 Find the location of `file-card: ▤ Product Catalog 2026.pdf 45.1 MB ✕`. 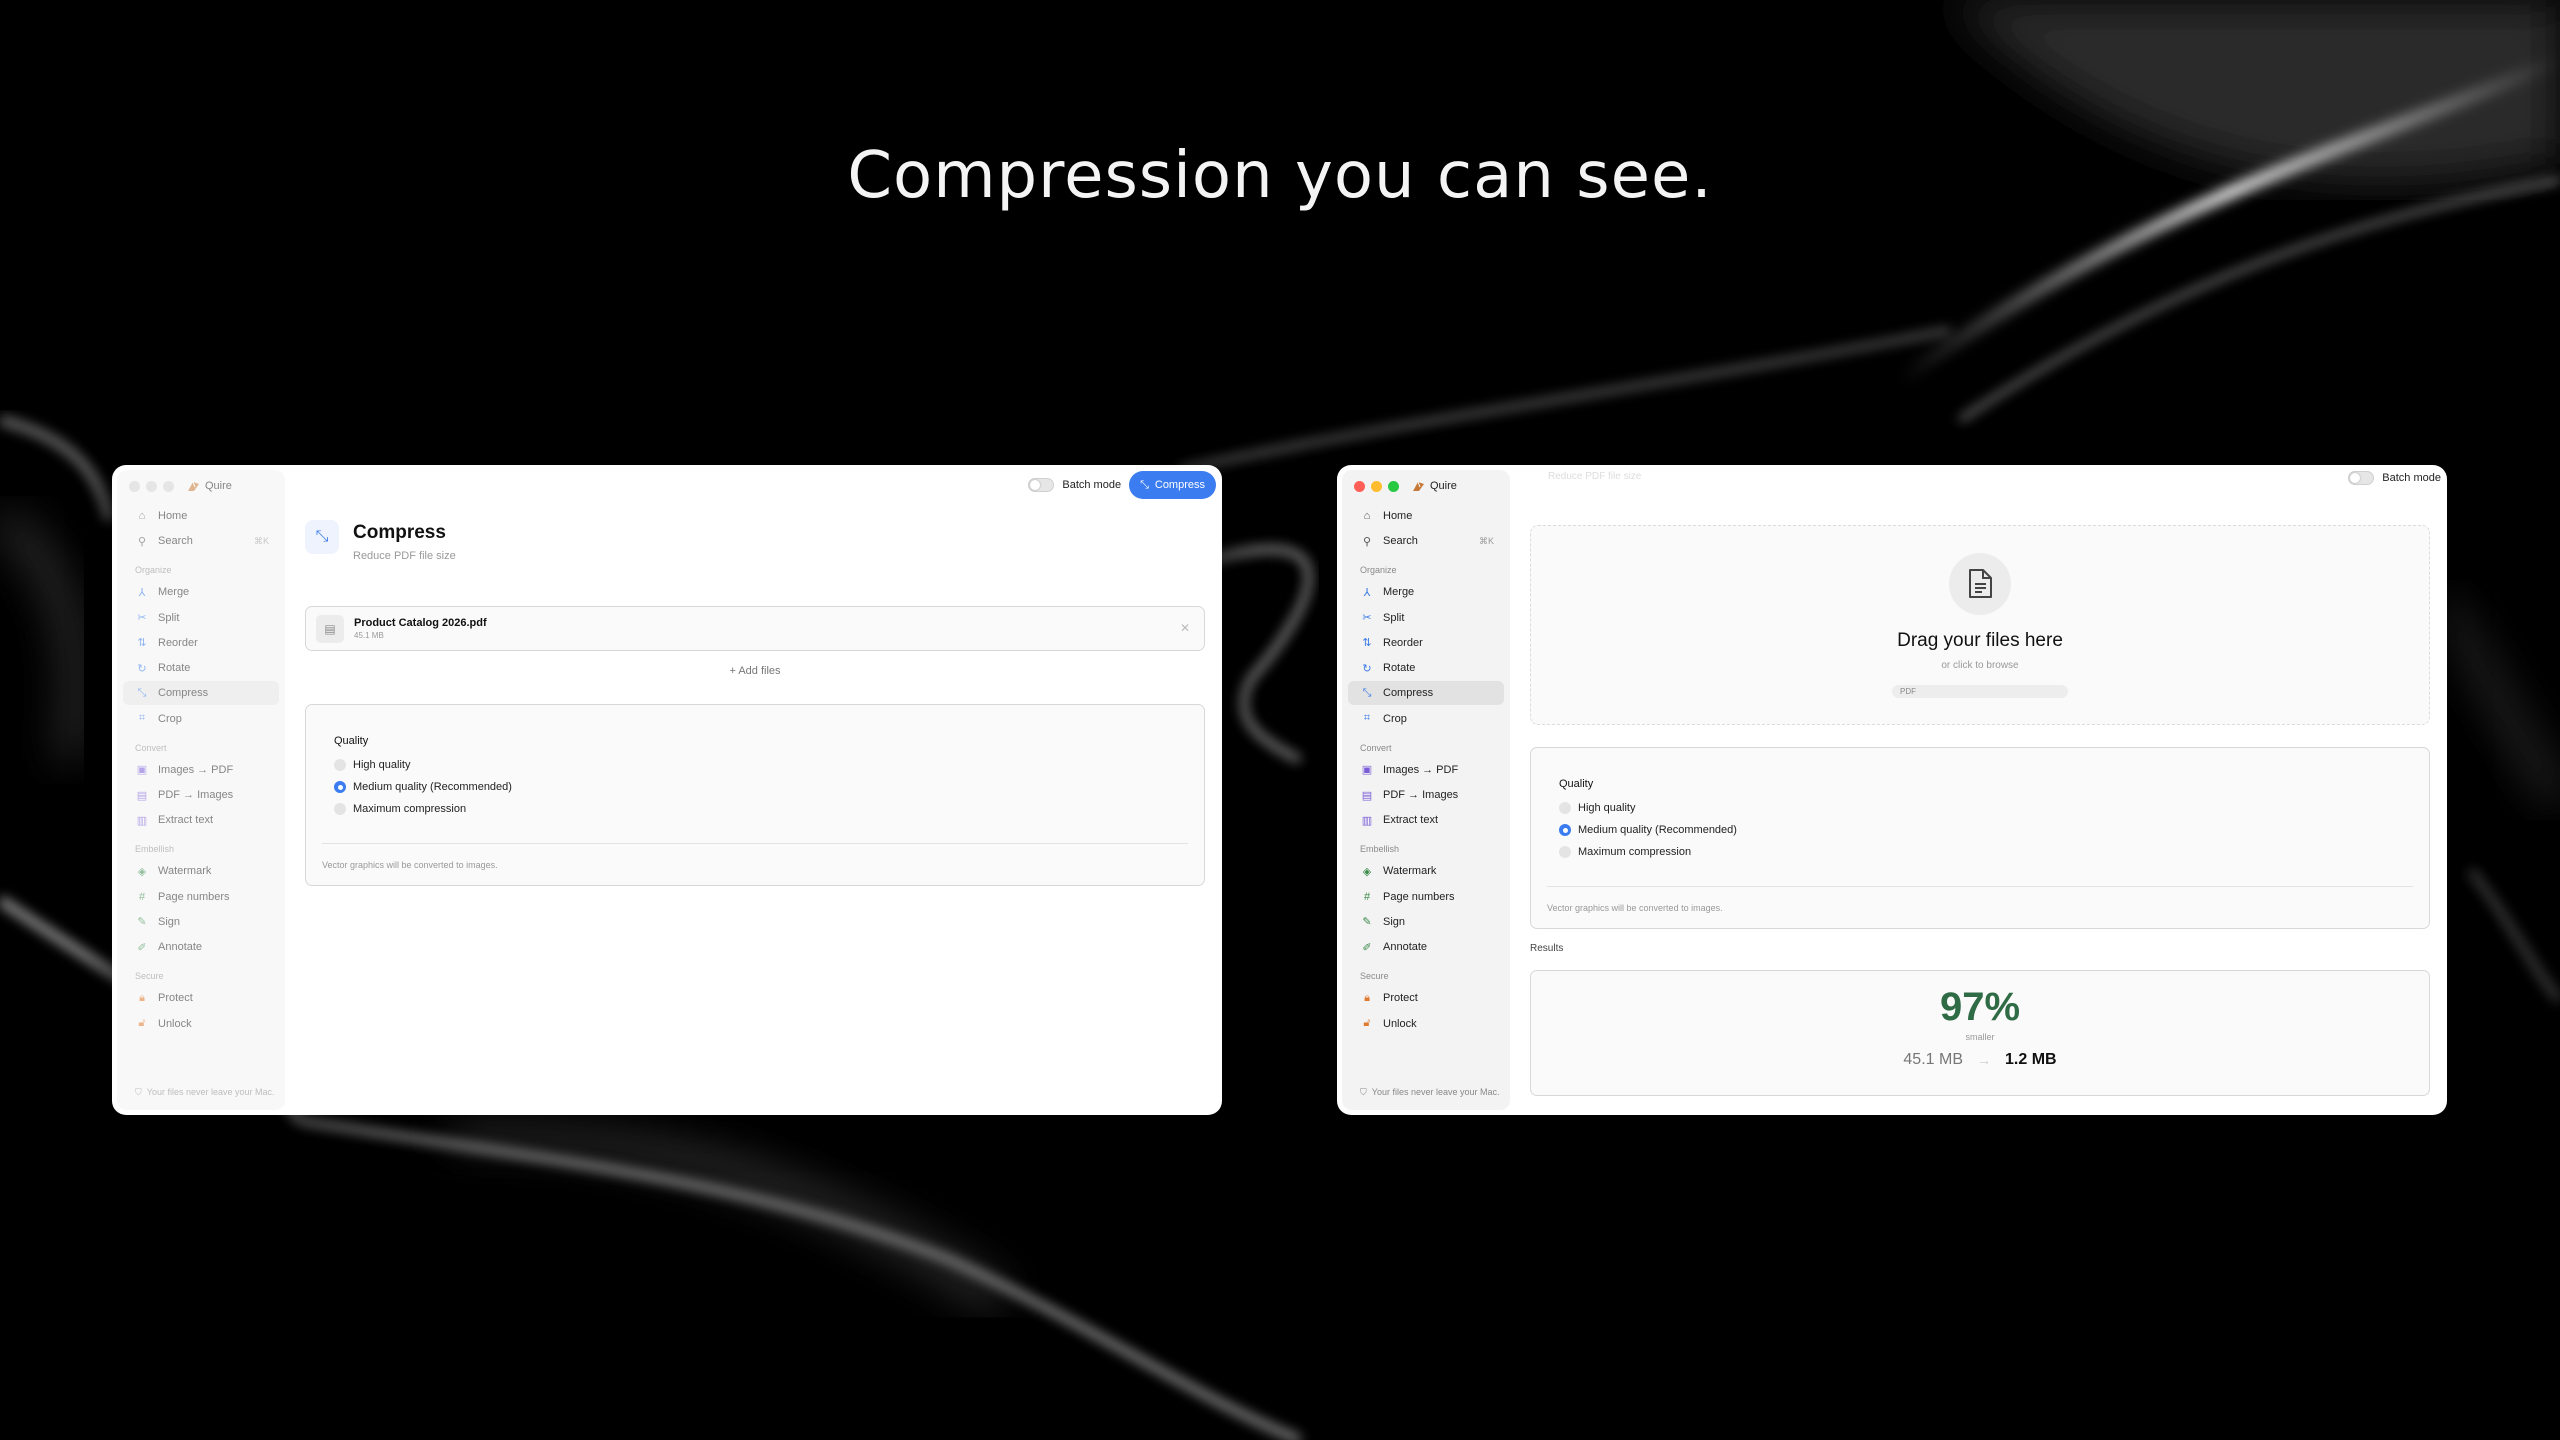

file-card: ▤ Product Catalog 2026.pdf 45.1 MB ✕ is located at coordinates (755, 628).